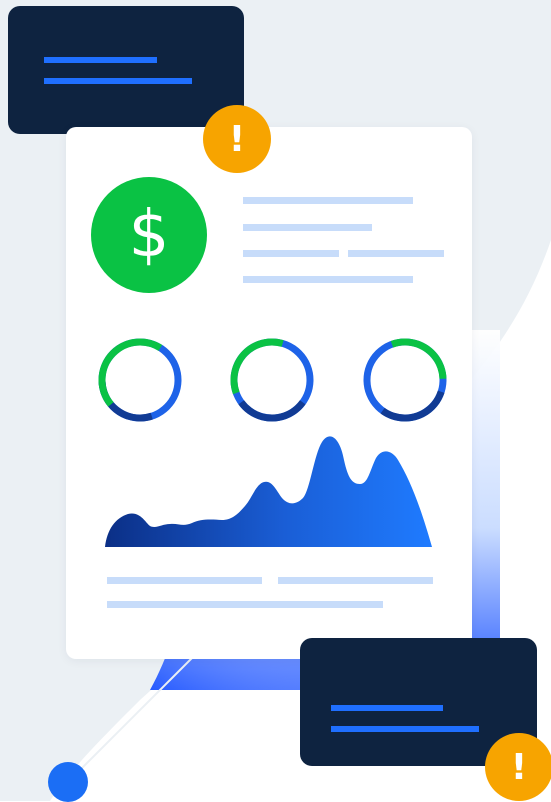  Describe the element at coordinates (387, 708) in the screenshot. I see `bottom-card-line-short` at that location.